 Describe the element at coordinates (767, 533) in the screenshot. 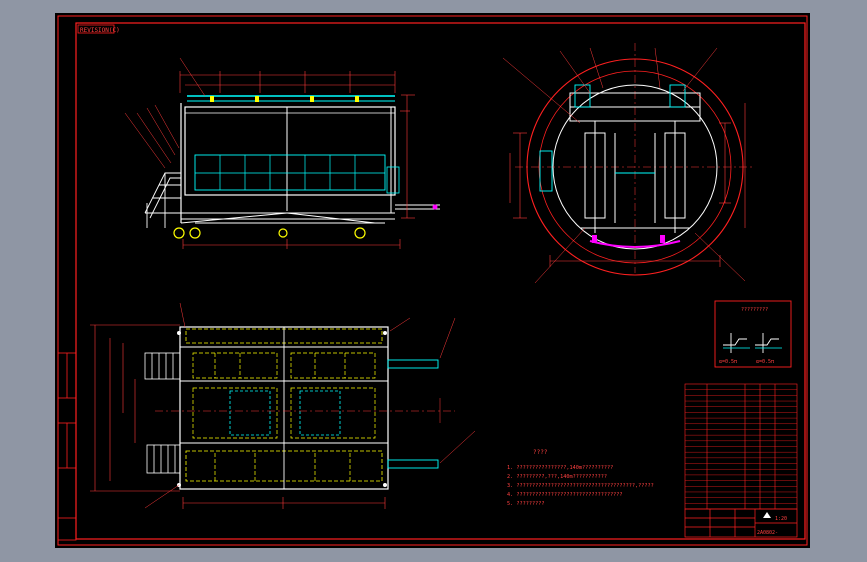

I see `drawing-number: 2A0802-` at that location.